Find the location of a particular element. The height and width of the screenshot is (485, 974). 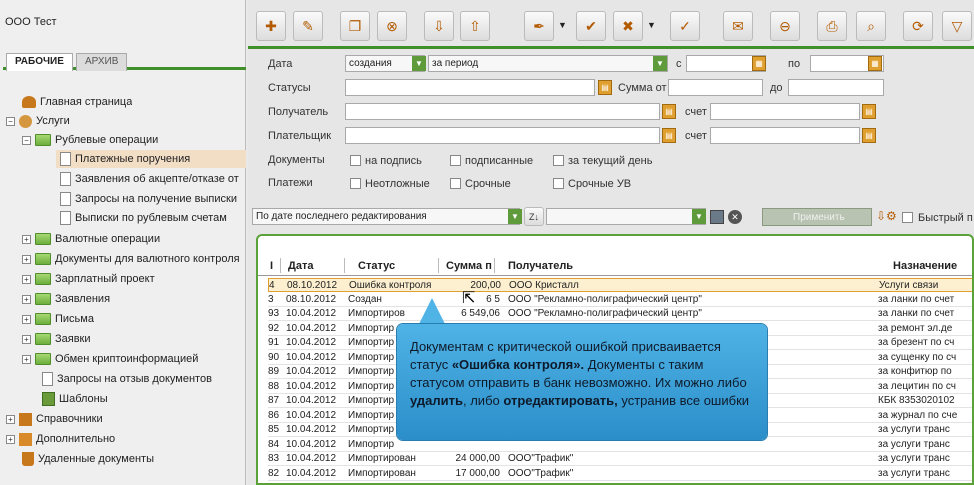

tree-item-acceptance: Заявления об акцепте/отказе от is located at coordinates (151, 179).